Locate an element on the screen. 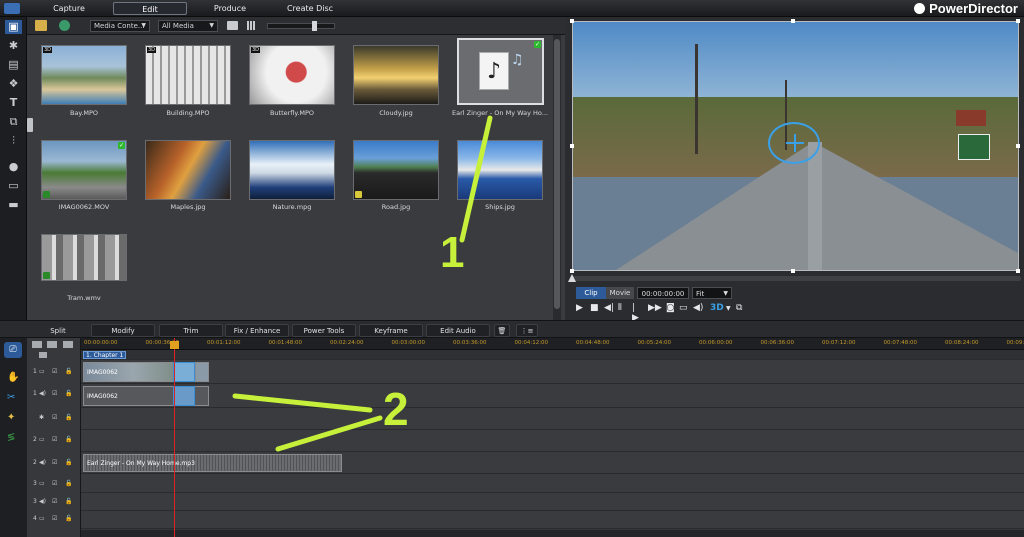 This screenshot has height=537, width=1024. annotation-label-2: 2 is located at coordinates (396, 409).